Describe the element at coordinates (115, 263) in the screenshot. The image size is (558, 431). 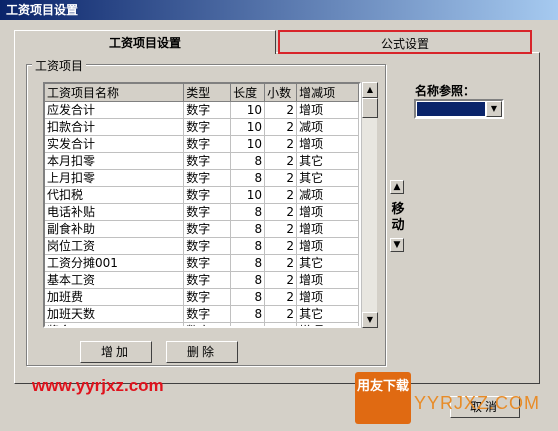
I see `cell-name: 工资分摊001` at that location.